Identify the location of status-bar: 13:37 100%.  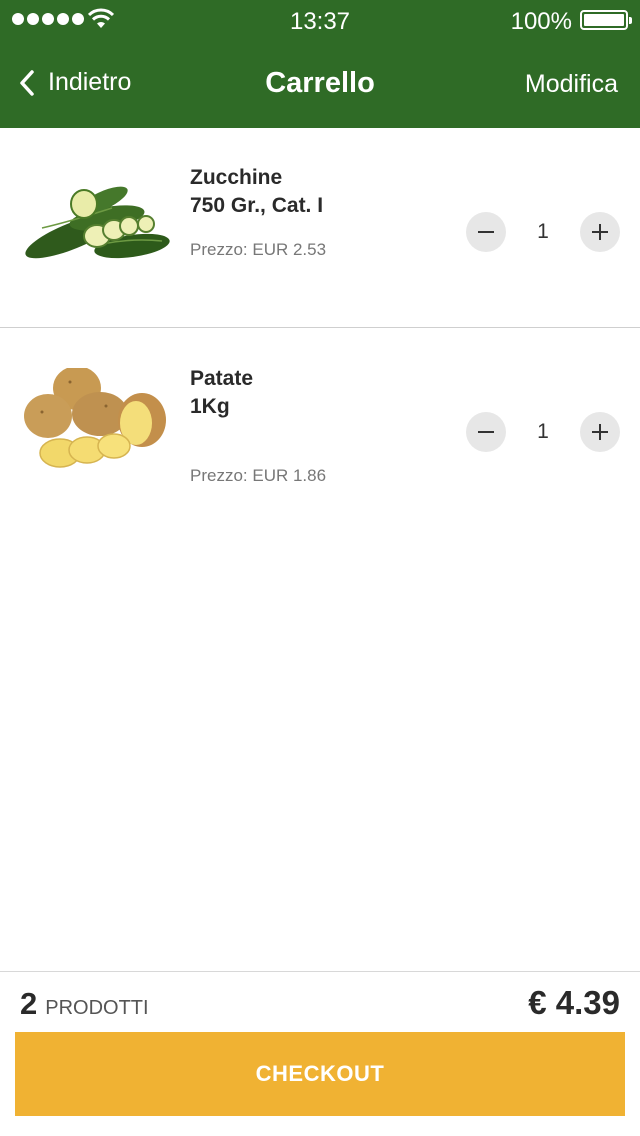
(320, 20).